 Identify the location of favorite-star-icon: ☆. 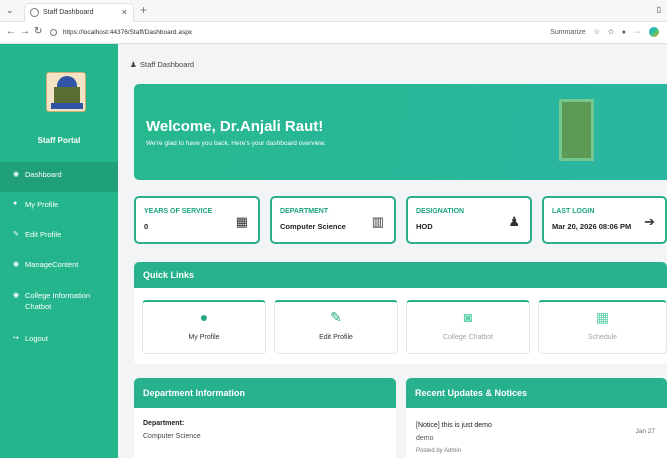
(597, 32).